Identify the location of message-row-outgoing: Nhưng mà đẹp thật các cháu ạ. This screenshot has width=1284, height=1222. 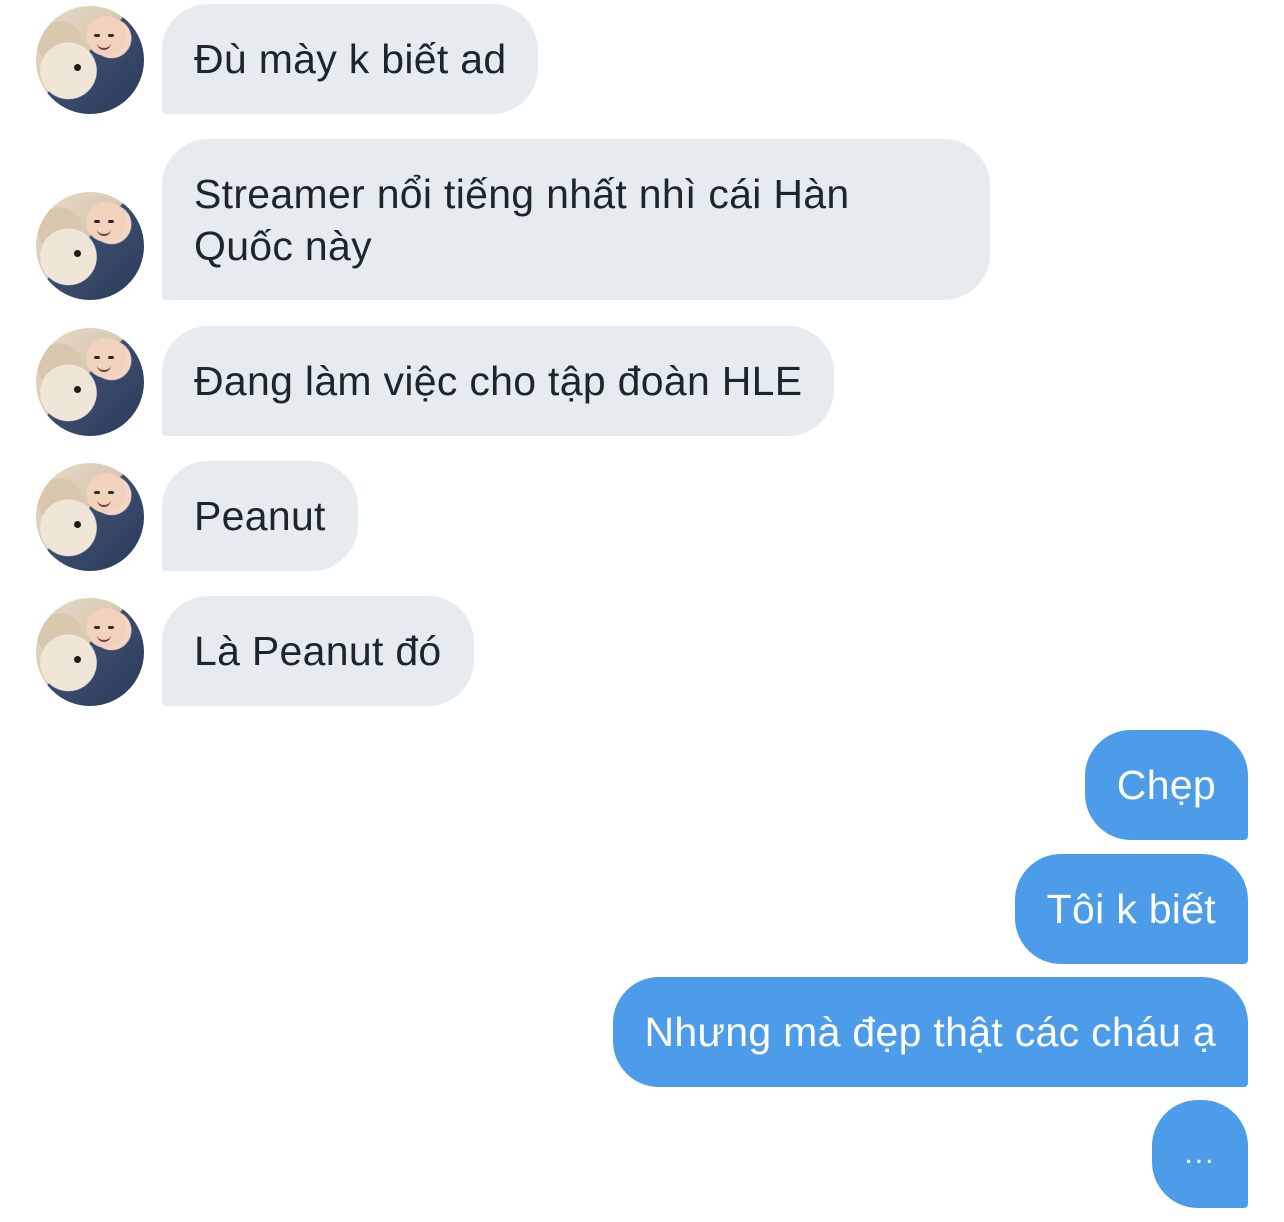
(930, 1032).